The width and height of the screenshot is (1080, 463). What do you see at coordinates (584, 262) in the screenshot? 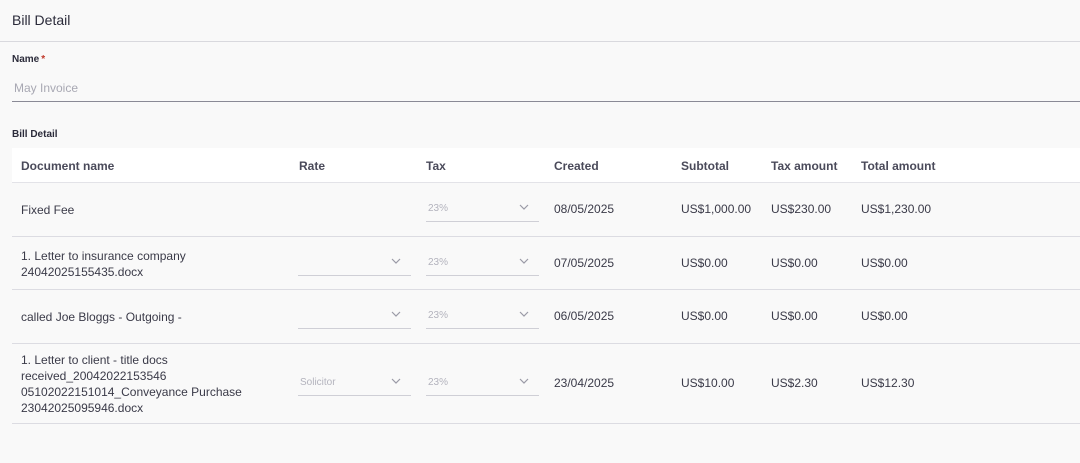
I see `created-date: 07/05/2025` at bounding box center [584, 262].